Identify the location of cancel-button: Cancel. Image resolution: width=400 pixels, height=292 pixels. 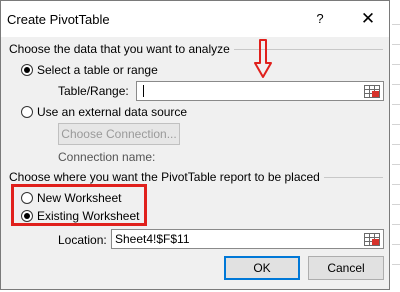
(346, 268).